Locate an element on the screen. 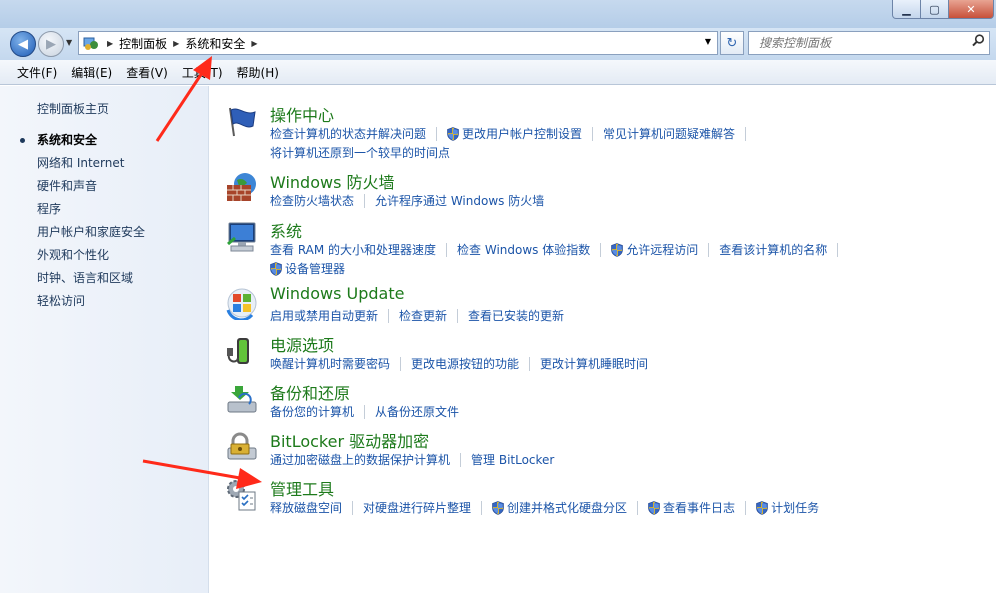 This screenshot has height=593, width=996. task-link: 更改用户帐户控制设置 is located at coordinates (514, 133).